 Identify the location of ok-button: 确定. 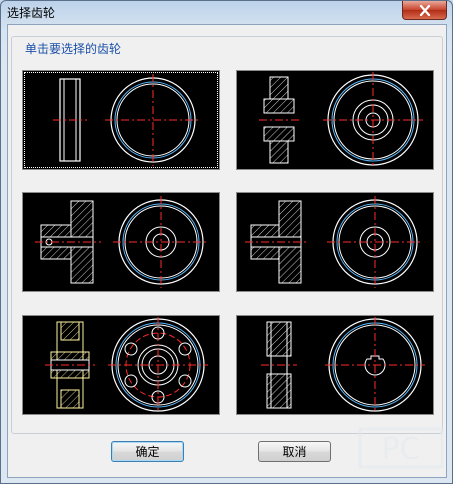
(147, 451).